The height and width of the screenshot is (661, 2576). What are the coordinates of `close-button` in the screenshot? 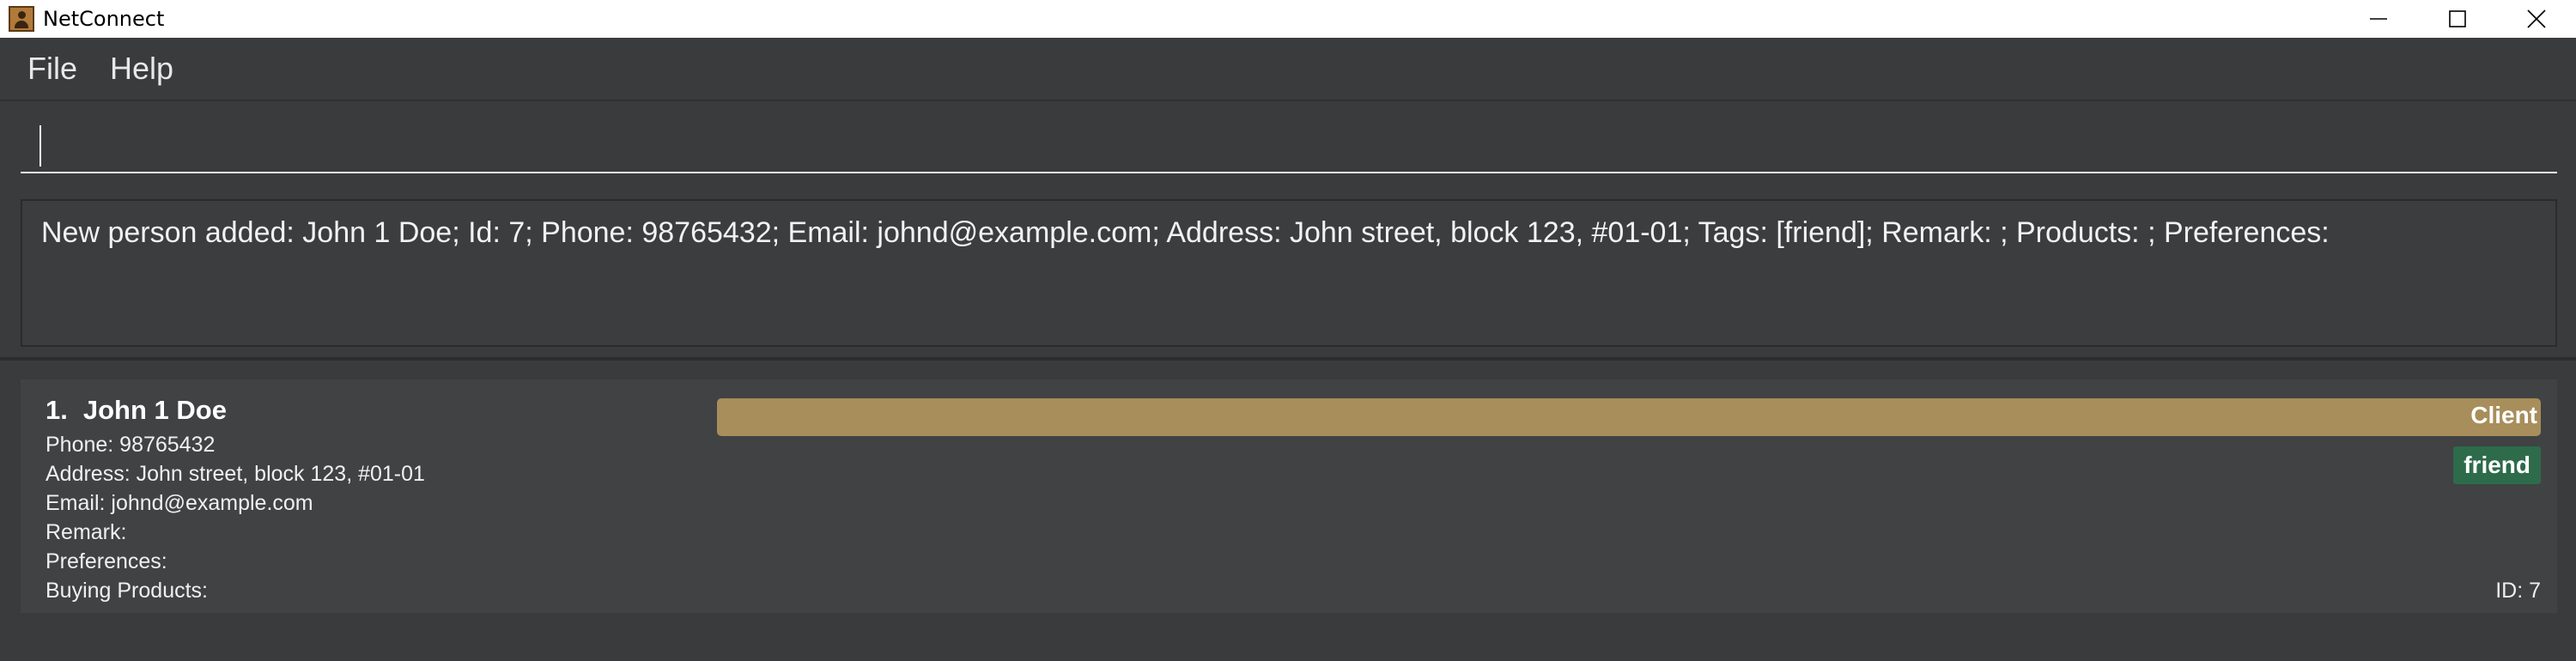 It's located at (2536, 19).